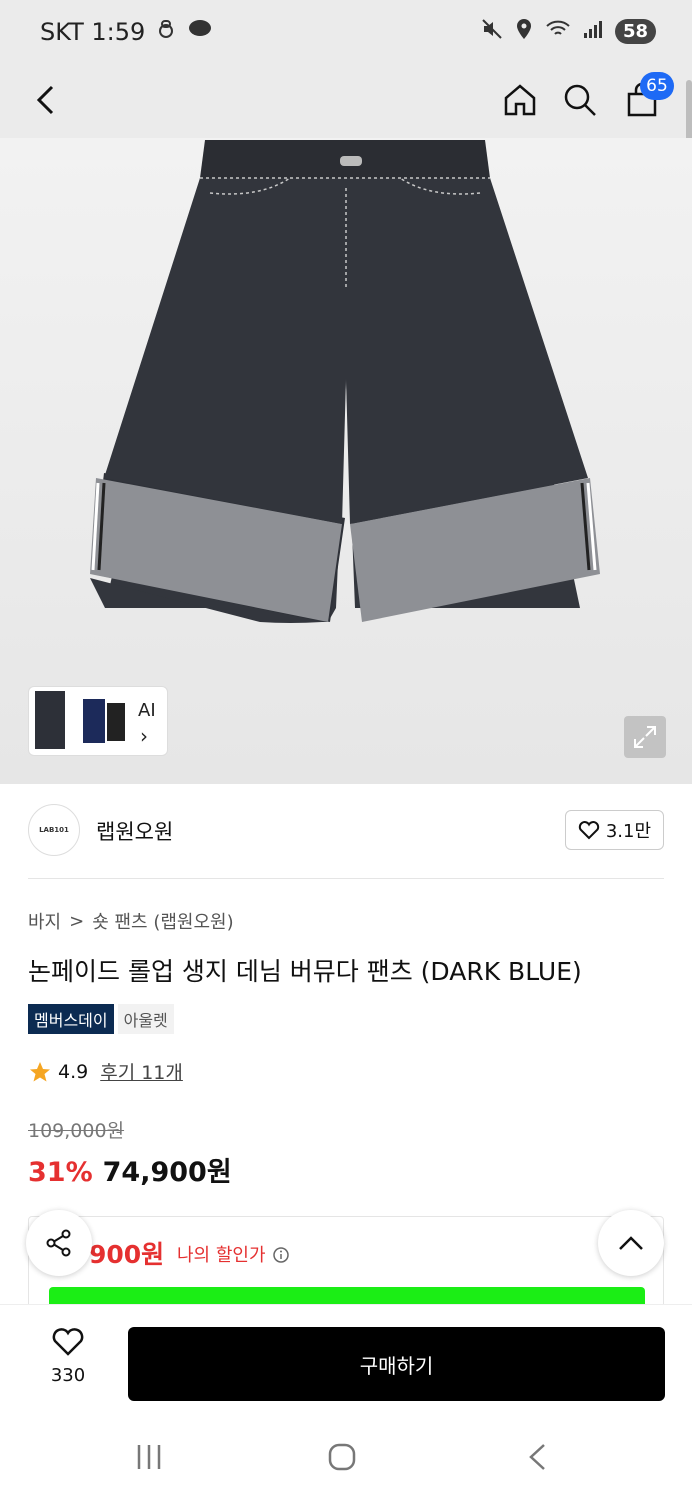  Describe the element at coordinates (93, 32) in the screenshot. I see `carrier-time: SKT 1:59` at that location.